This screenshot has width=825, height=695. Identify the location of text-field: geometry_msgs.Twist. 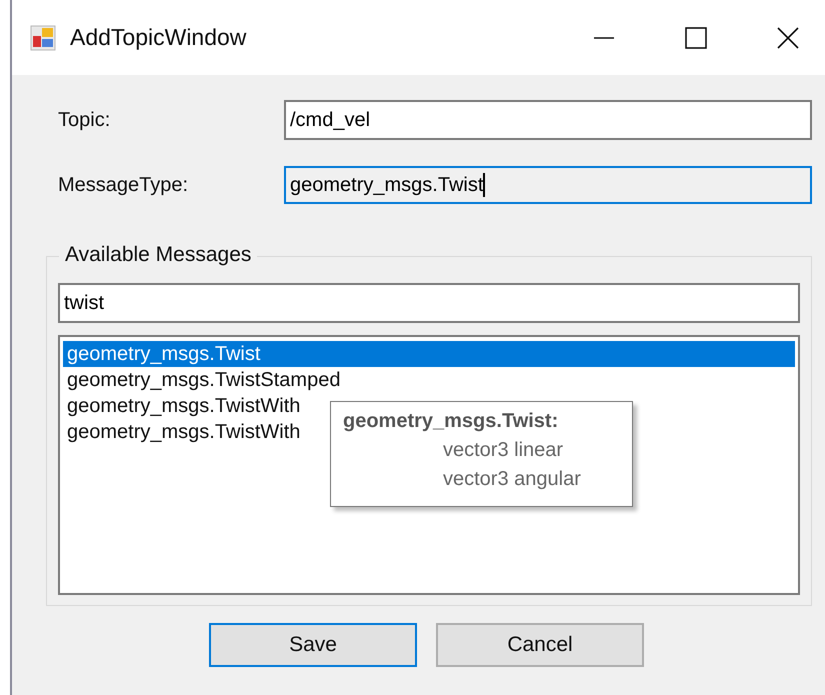
(548, 185).